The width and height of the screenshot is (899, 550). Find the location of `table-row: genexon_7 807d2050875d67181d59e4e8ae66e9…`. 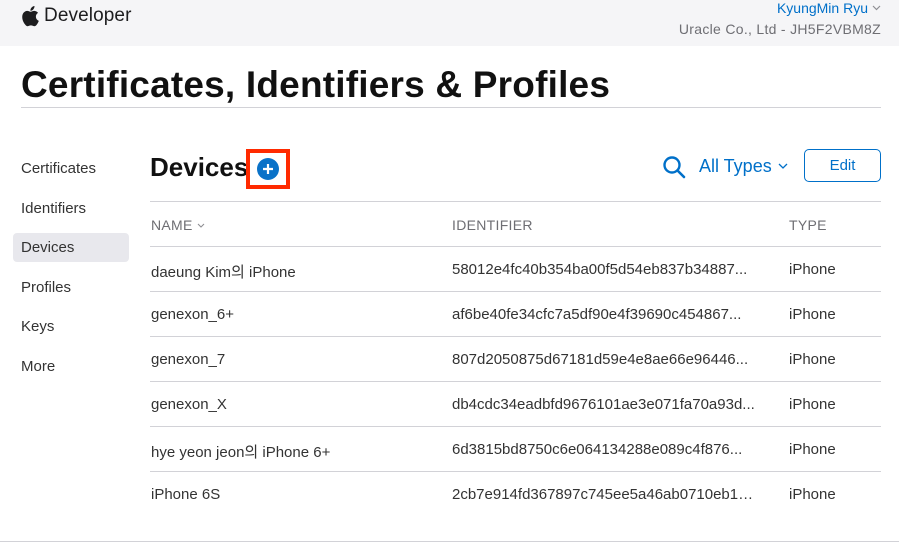

table-row: genexon_7 807d2050875d67181d59e4e8ae66e9… is located at coordinates (515, 359).